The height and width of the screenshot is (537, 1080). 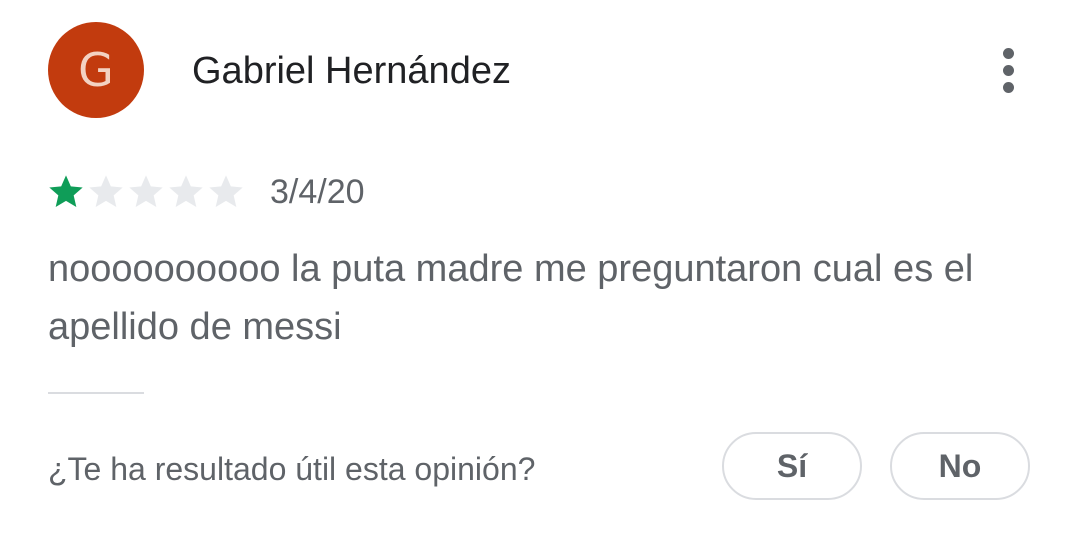 I want to click on helpful-no-button: No, so click(x=960, y=466).